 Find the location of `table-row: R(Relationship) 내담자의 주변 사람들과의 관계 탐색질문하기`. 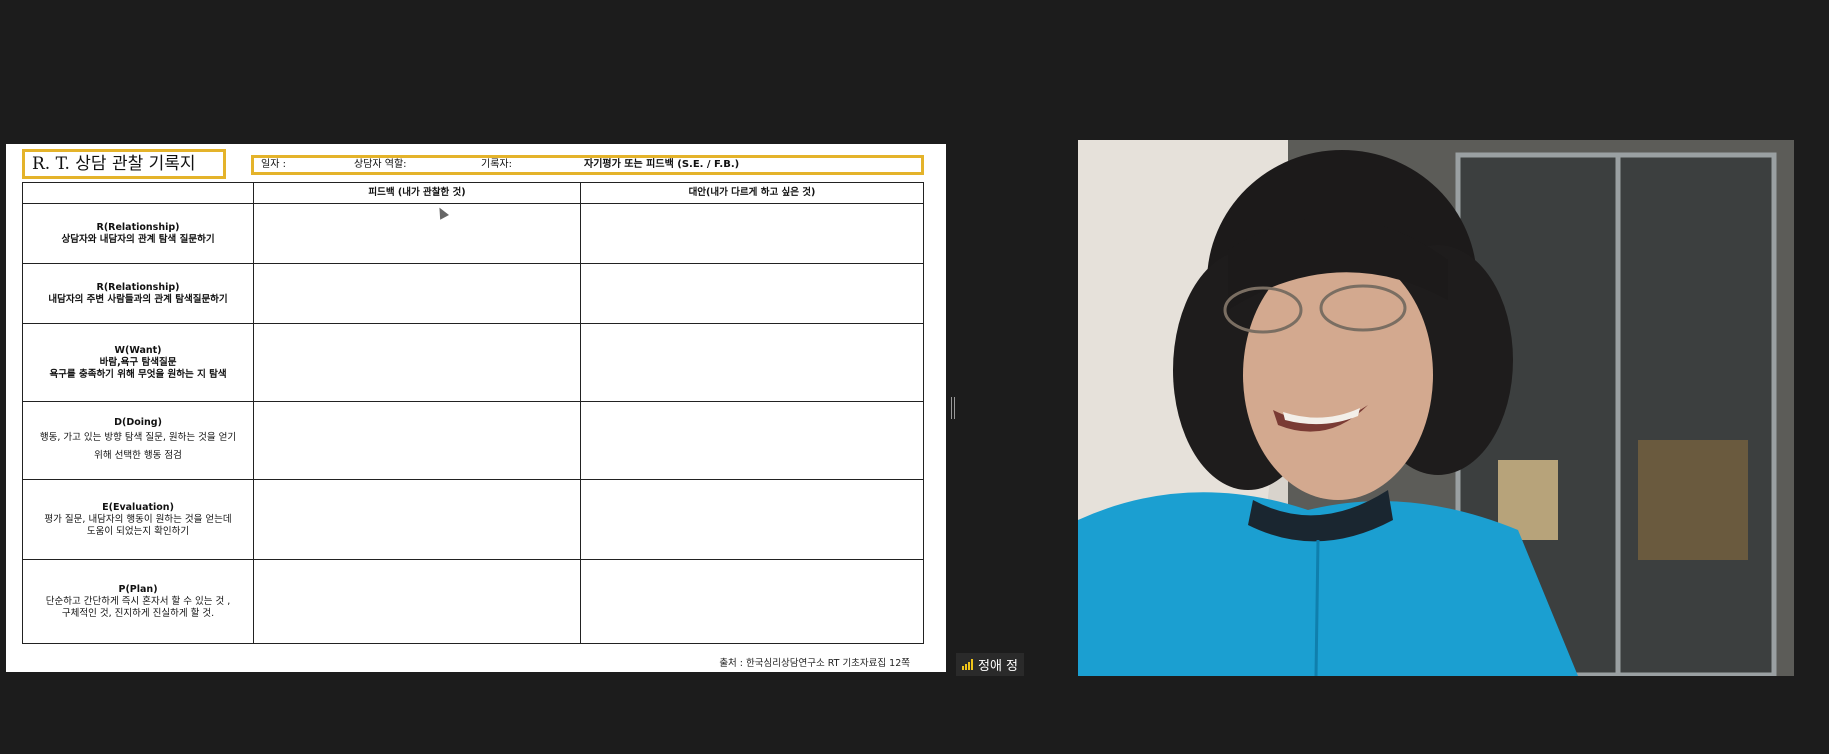

table-row: R(Relationship) 내담자의 주변 사람들과의 관계 탐색질문하기 is located at coordinates (473, 293).